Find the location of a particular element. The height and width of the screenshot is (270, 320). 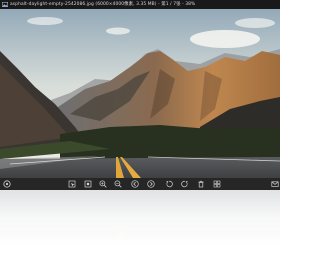

app-icon is located at coordinates (5, 4).